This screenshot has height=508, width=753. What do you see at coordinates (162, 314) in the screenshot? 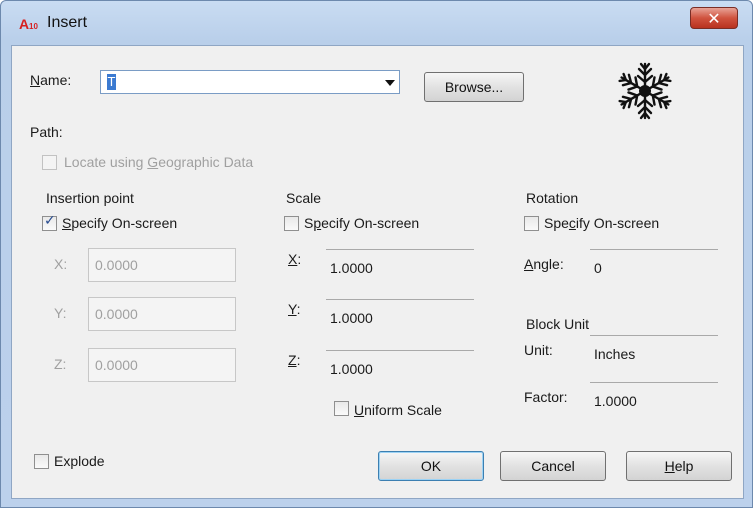
I see `insertion-y-input: 0.0000` at bounding box center [162, 314].